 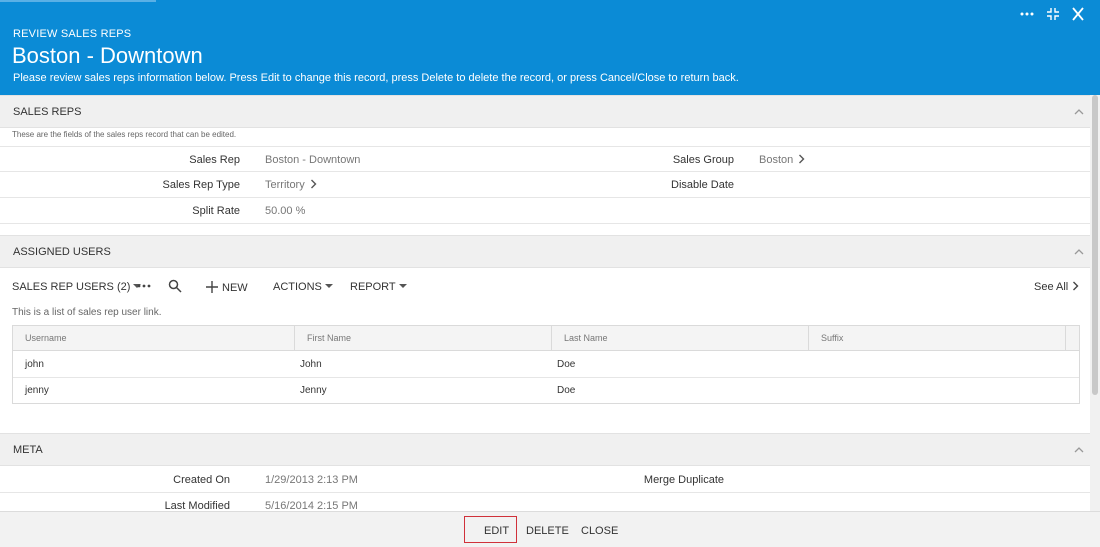 I want to click on vertical-scrollbar, so click(x=1095, y=303).